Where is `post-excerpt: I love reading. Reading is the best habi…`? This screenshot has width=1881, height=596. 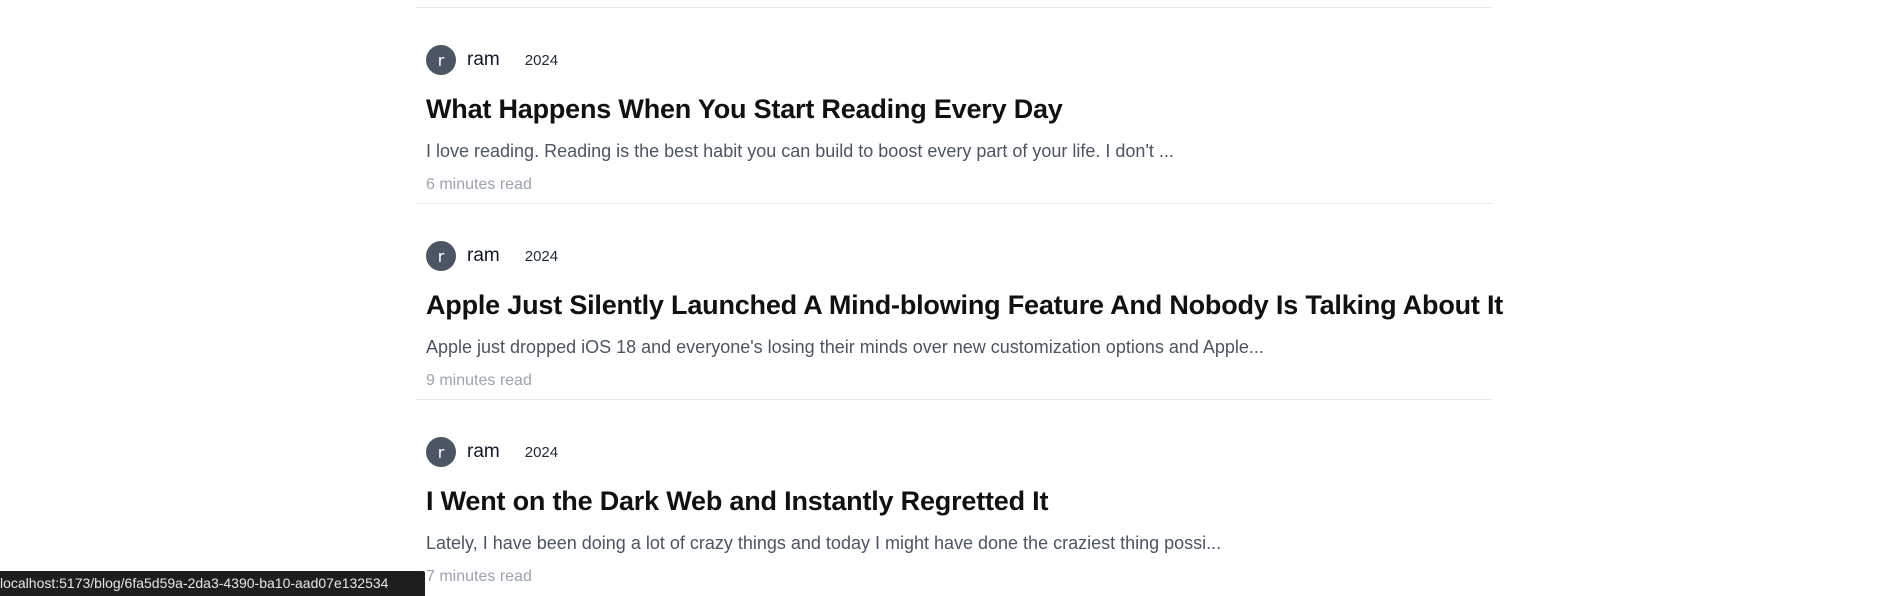 post-excerpt: I love reading. Reading is the best habi… is located at coordinates (800, 151).